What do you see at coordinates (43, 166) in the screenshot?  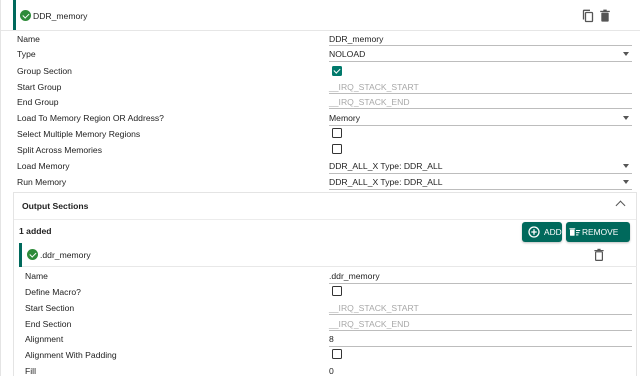 I see `load-memory-label: Load Memory` at bounding box center [43, 166].